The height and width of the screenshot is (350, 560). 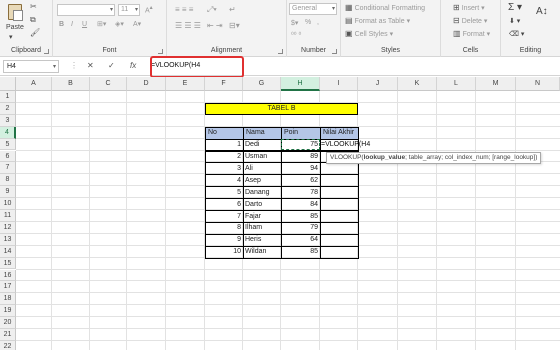 I want to click on column-header-j: J, so click(x=378, y=84).